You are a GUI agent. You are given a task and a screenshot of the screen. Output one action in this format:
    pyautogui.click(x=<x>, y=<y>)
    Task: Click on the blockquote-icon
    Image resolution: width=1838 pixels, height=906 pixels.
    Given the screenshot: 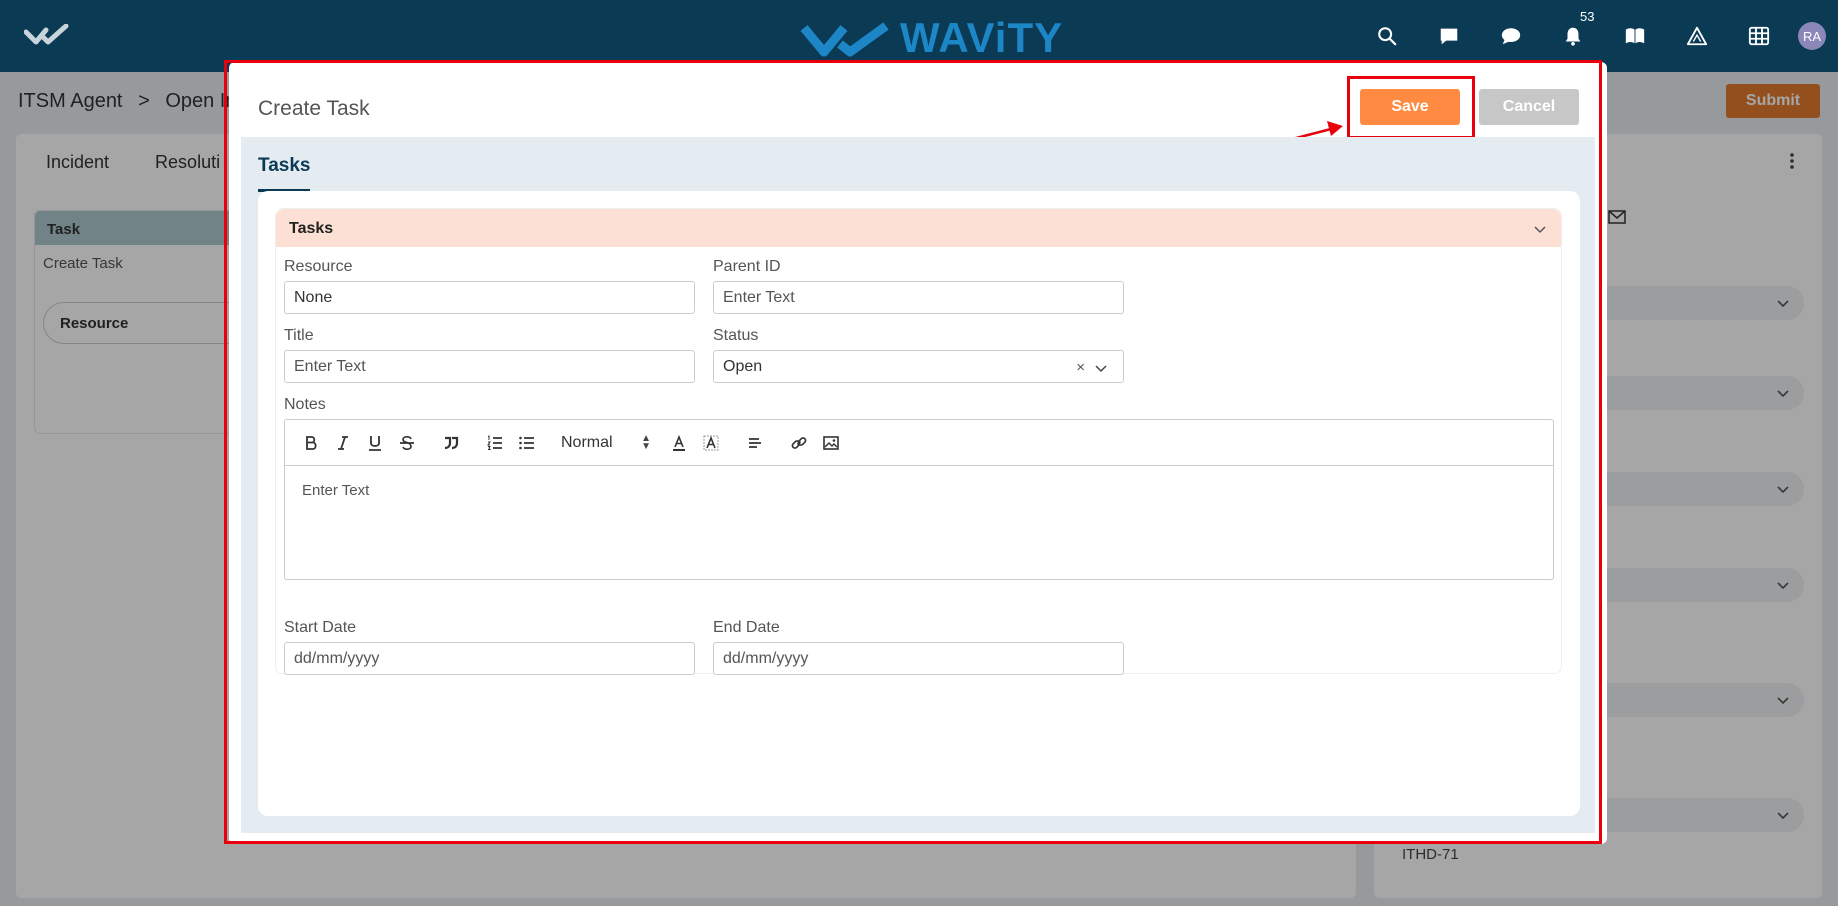 What is the action you would take?
    pyautogui.click(x=451, y=443)
    